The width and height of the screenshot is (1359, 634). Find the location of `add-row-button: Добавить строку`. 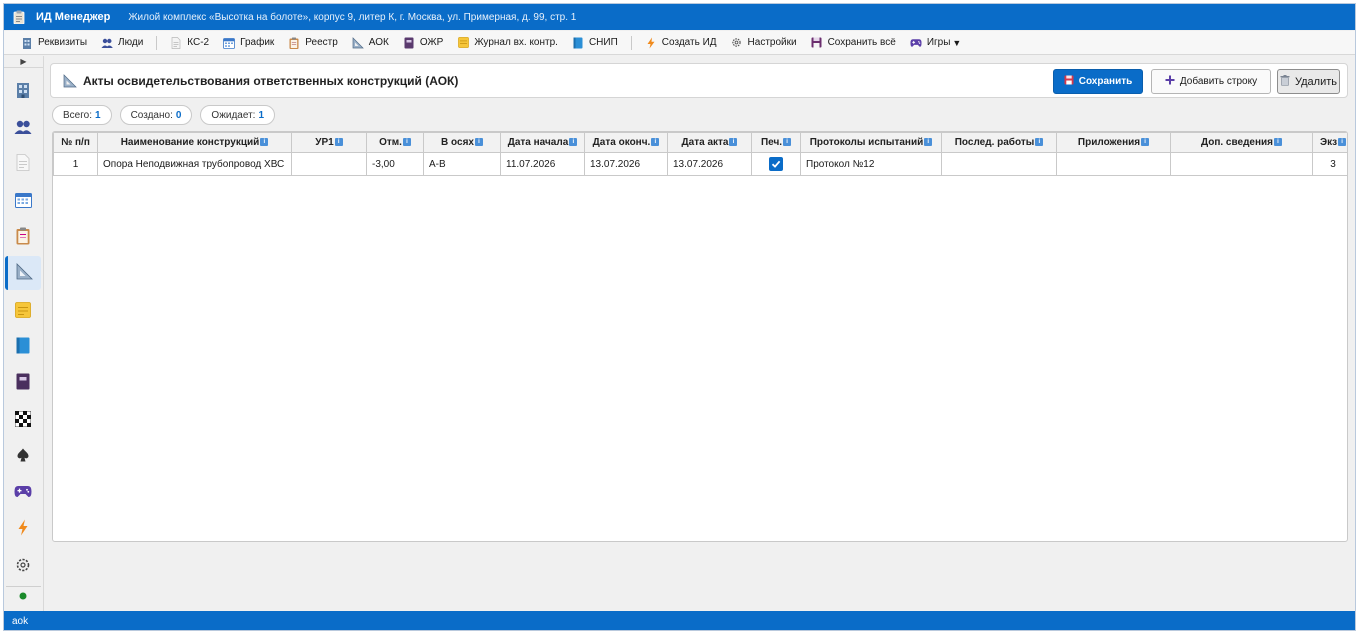

add-row-button: Добавить строку is located at coordinates (1211, 81).